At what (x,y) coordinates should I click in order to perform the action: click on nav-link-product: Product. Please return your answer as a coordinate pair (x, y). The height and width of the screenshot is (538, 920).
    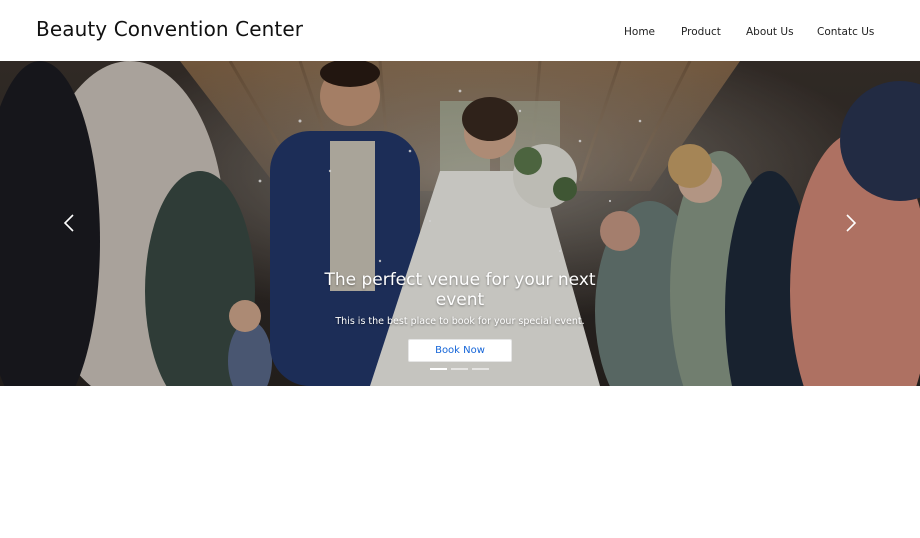
    Looking at the image, I should click on (701, 32).